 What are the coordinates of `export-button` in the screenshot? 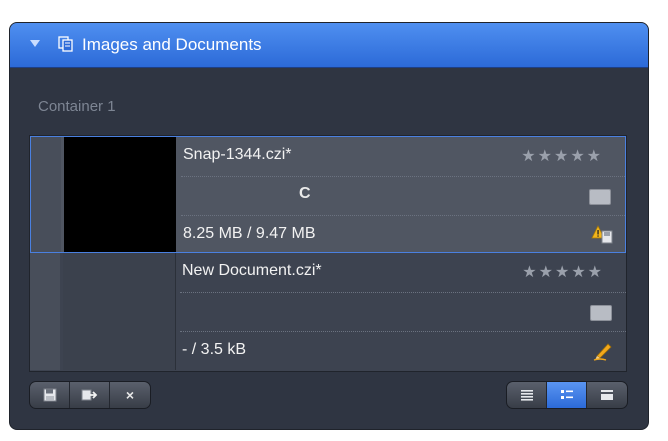 It's located at (90, 395).